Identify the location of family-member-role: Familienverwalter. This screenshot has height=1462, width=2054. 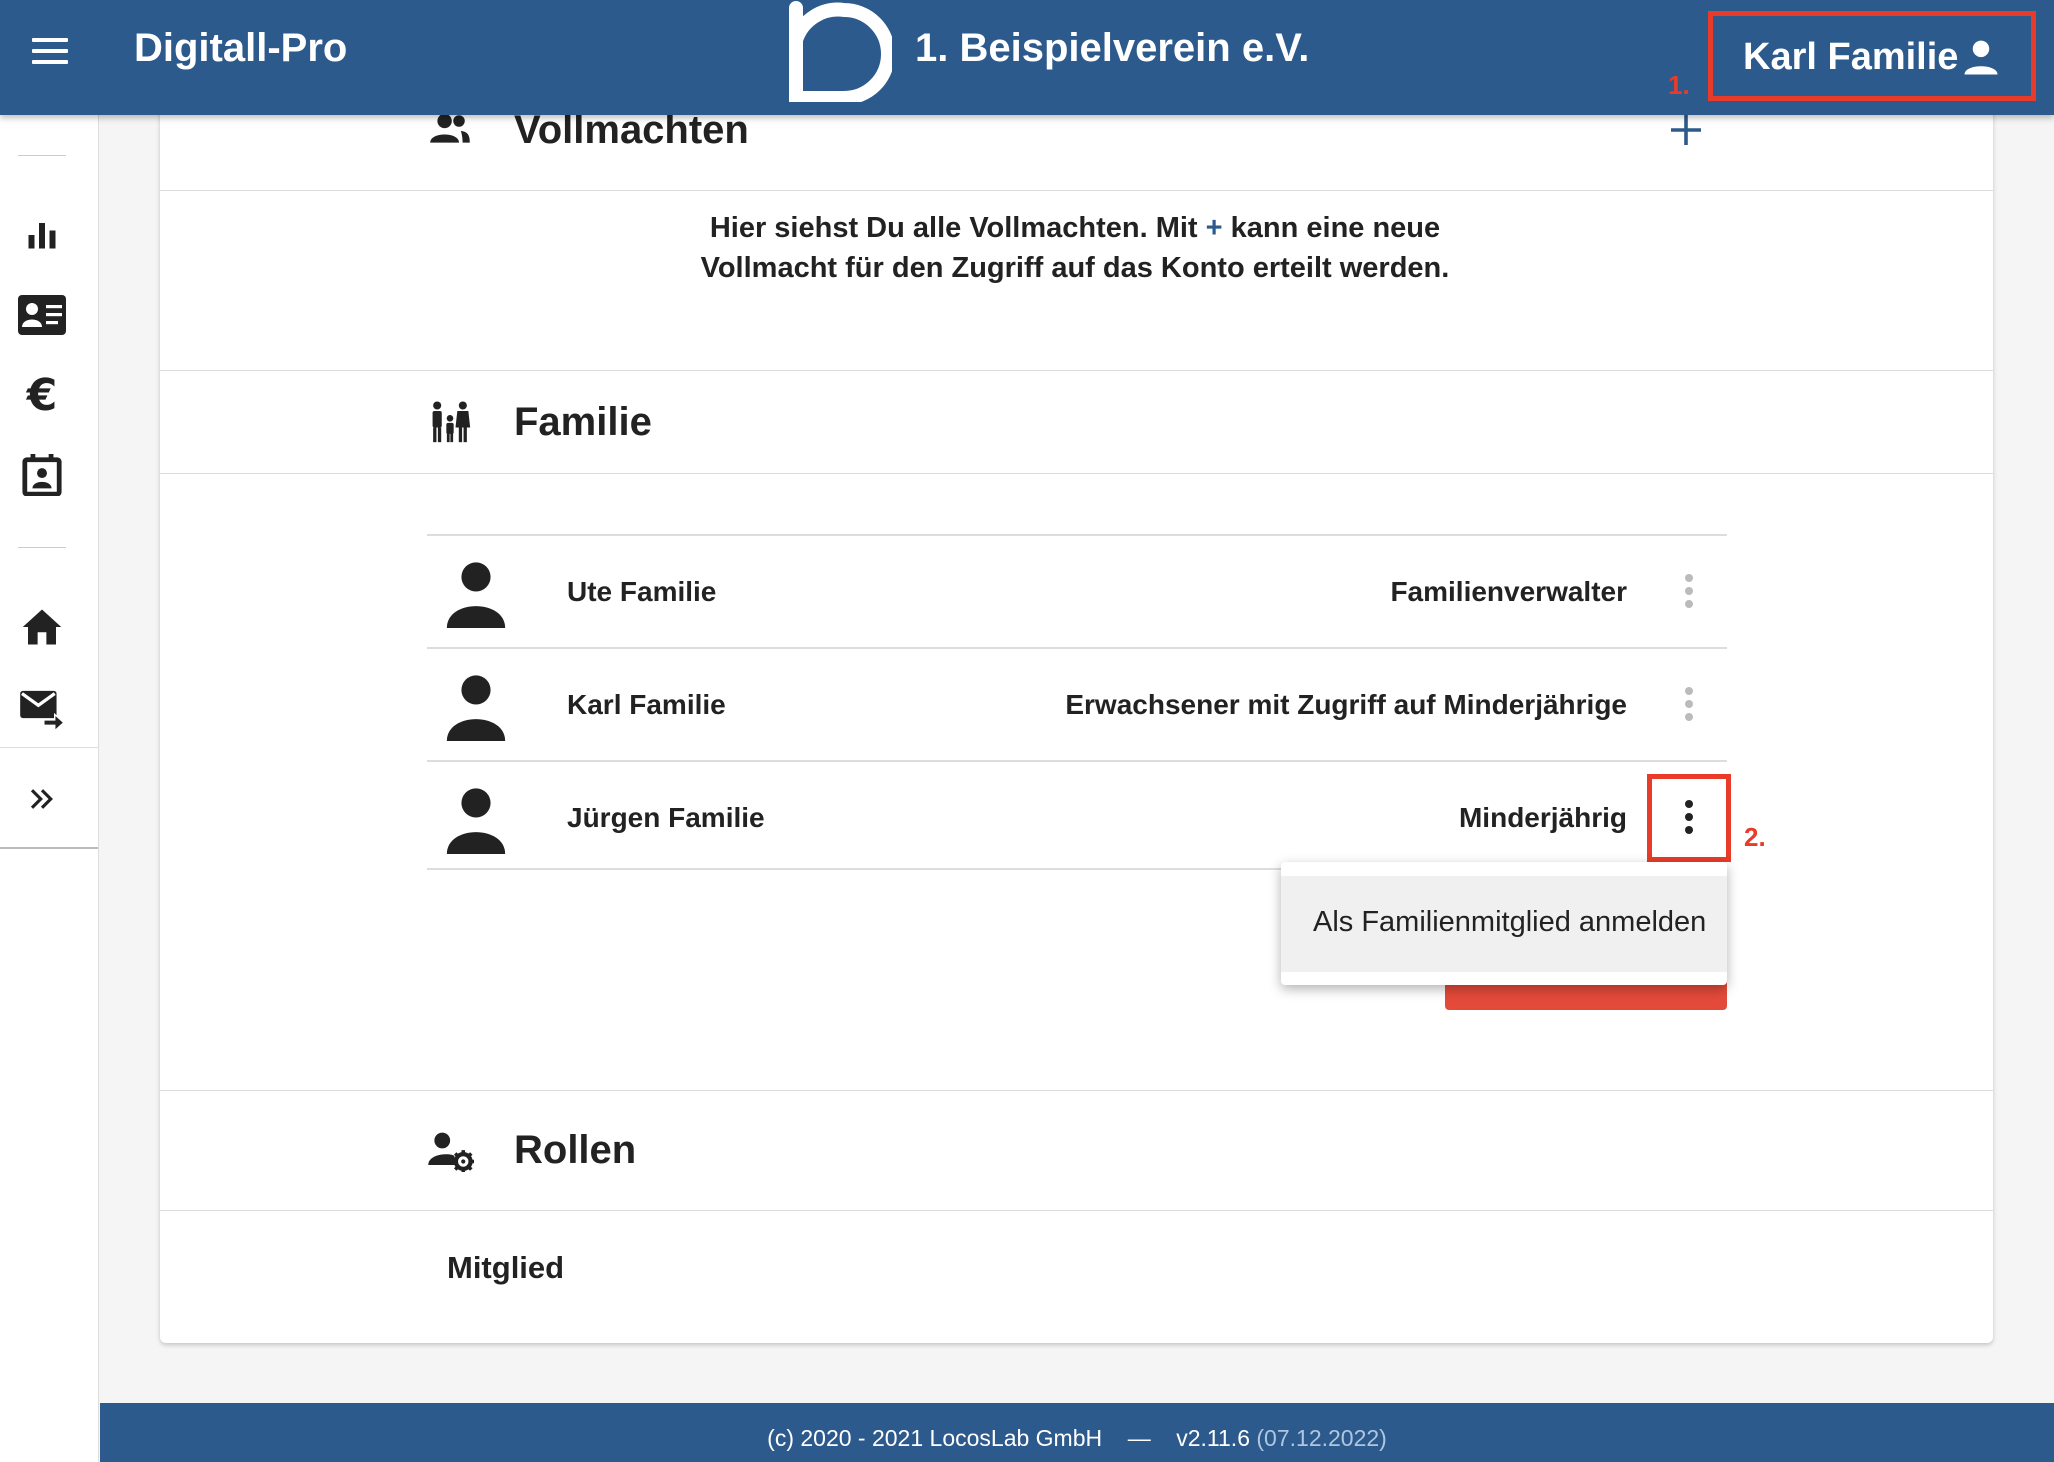
(1508, 591).